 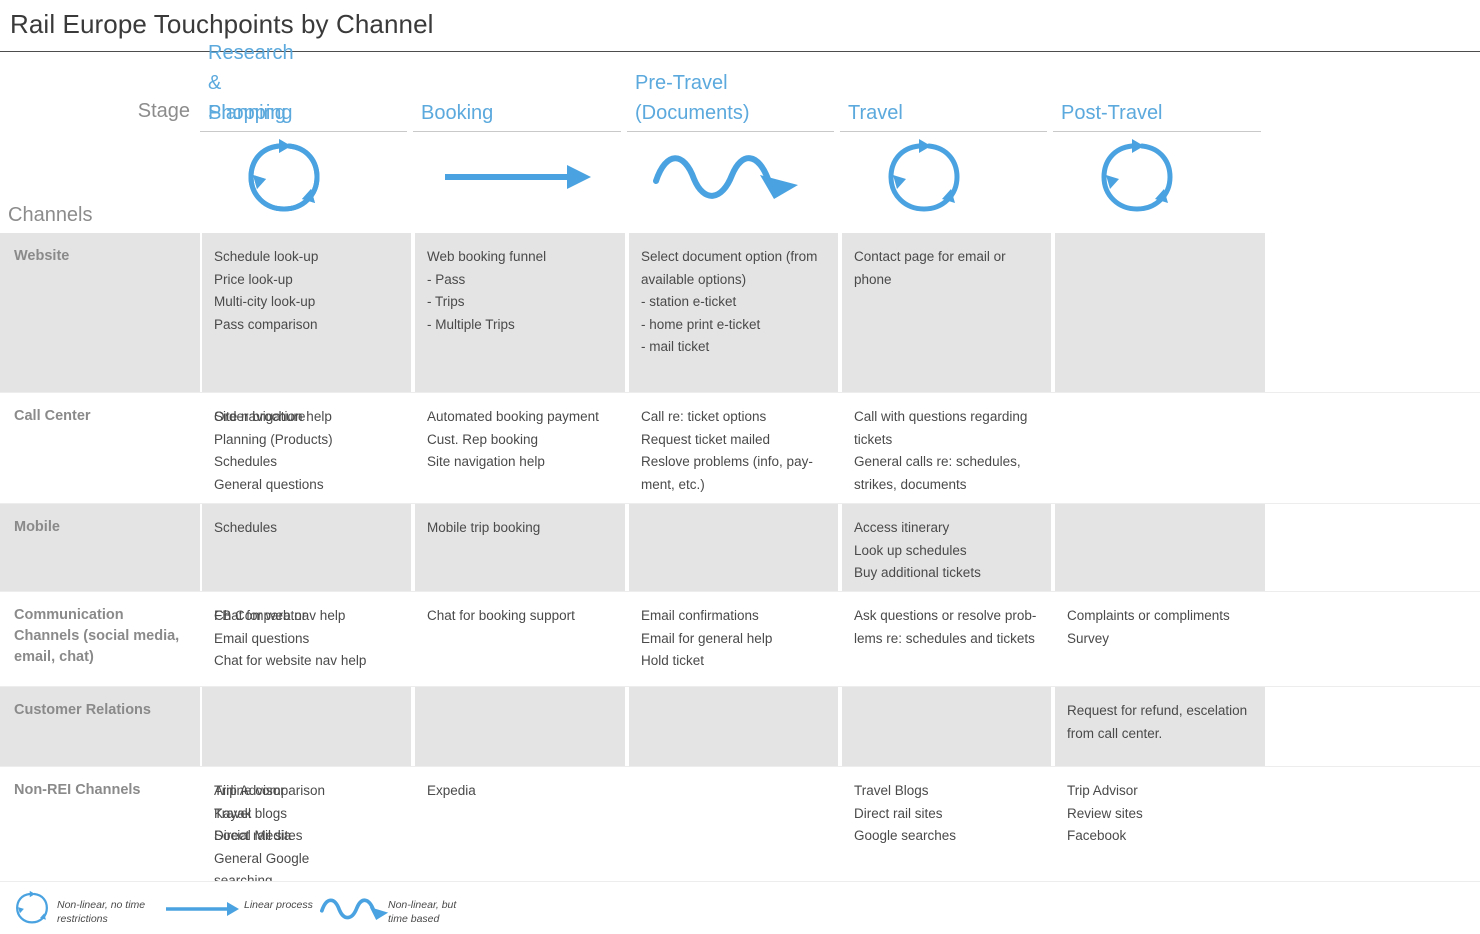 I want to click on touchpoint-item: Schedules, so click(x=246, y=527).